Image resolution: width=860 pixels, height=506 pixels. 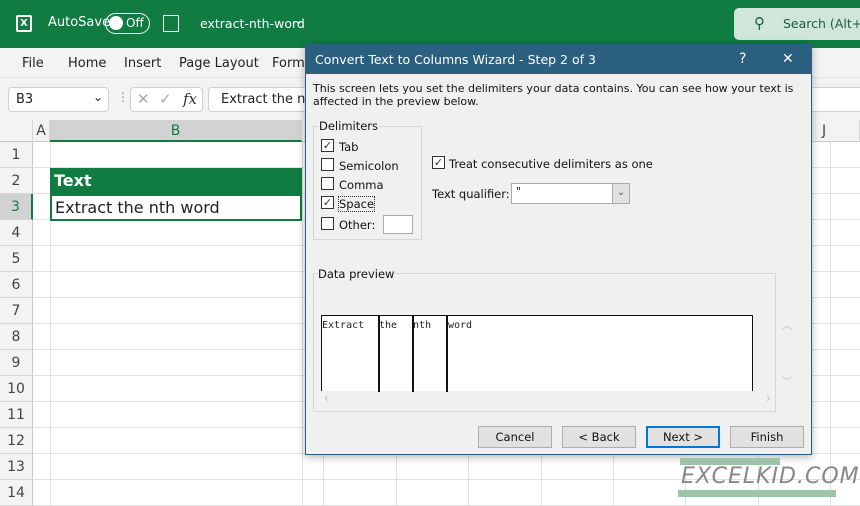 I want to click on qualifier-value: ", so click(x=519, y=191).